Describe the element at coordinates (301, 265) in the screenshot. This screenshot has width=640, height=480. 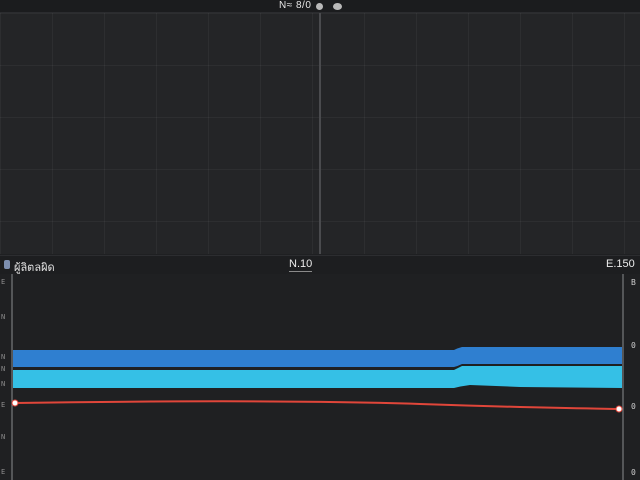
I see `tab-current: N.10` at that location.